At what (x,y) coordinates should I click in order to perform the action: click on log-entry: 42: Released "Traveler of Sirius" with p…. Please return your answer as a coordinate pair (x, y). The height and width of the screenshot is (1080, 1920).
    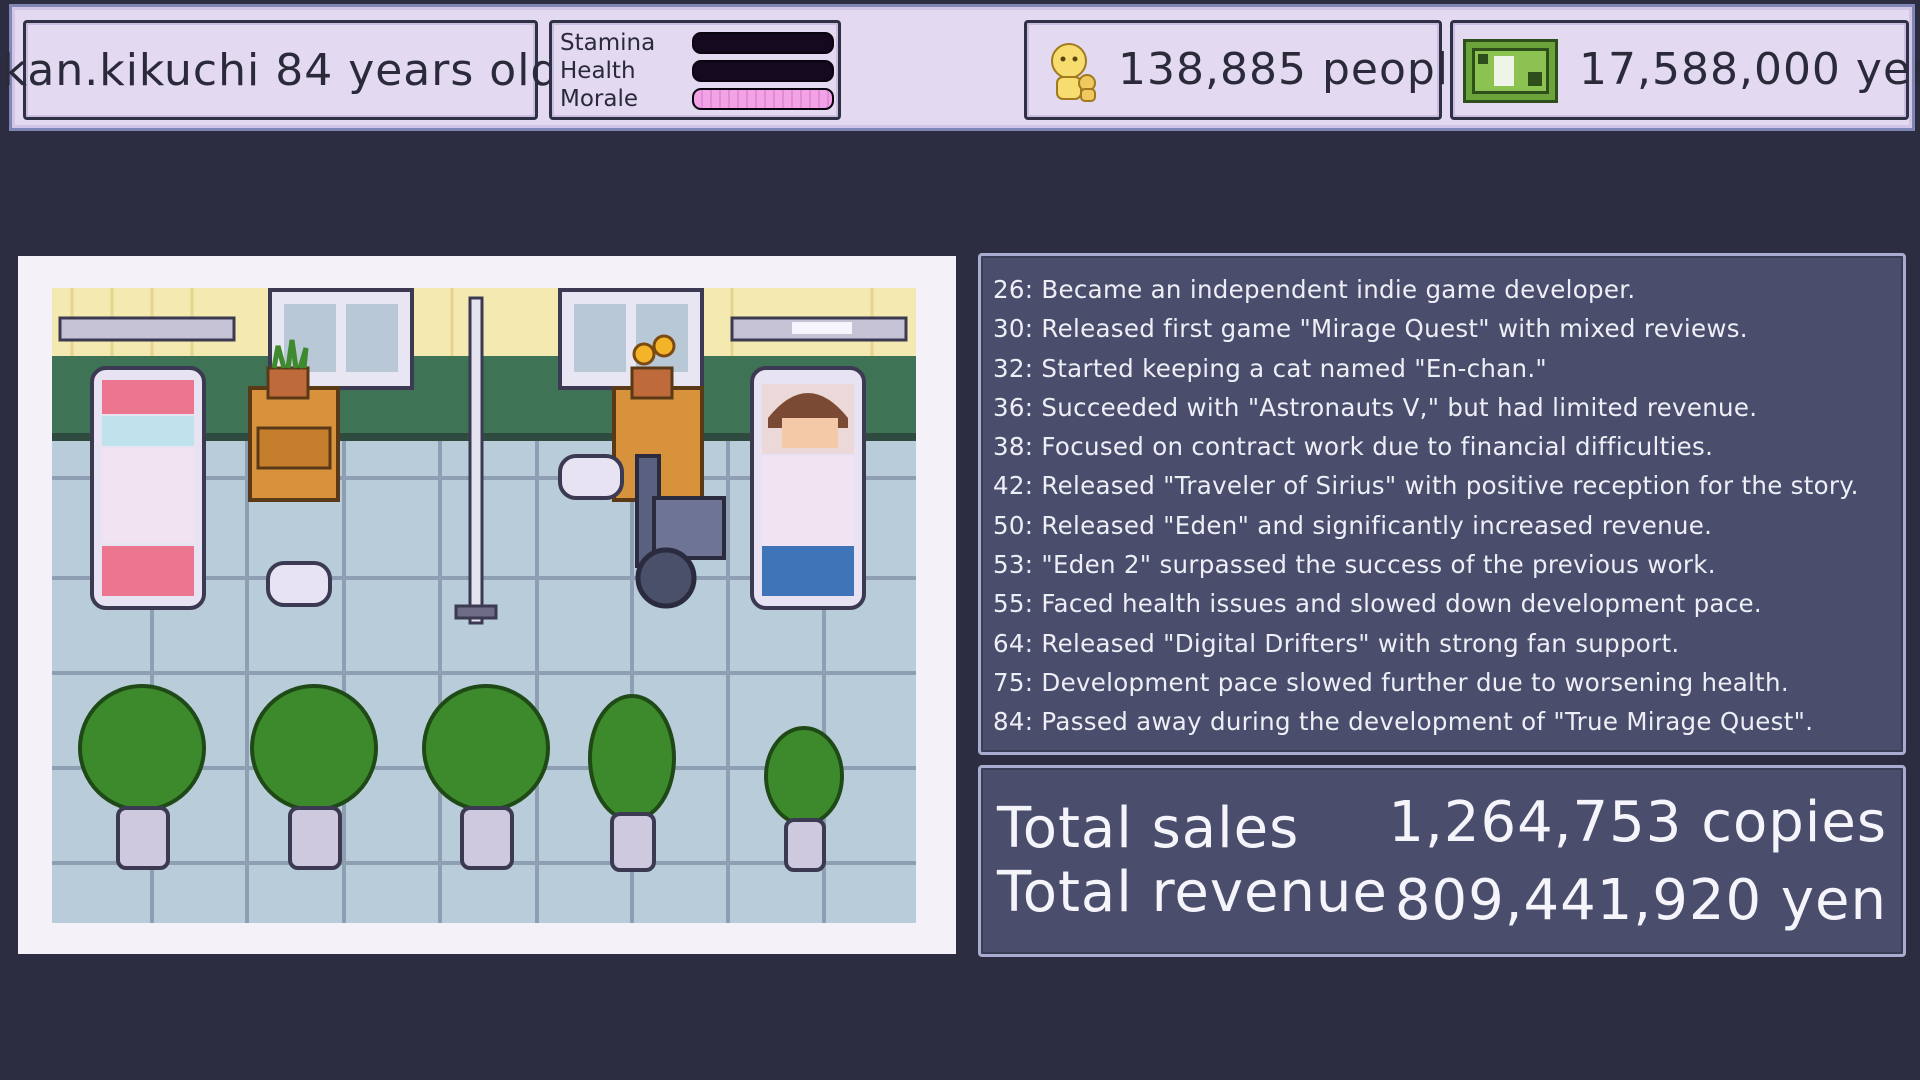
    Looking at the image, I should click on (1426, 486).